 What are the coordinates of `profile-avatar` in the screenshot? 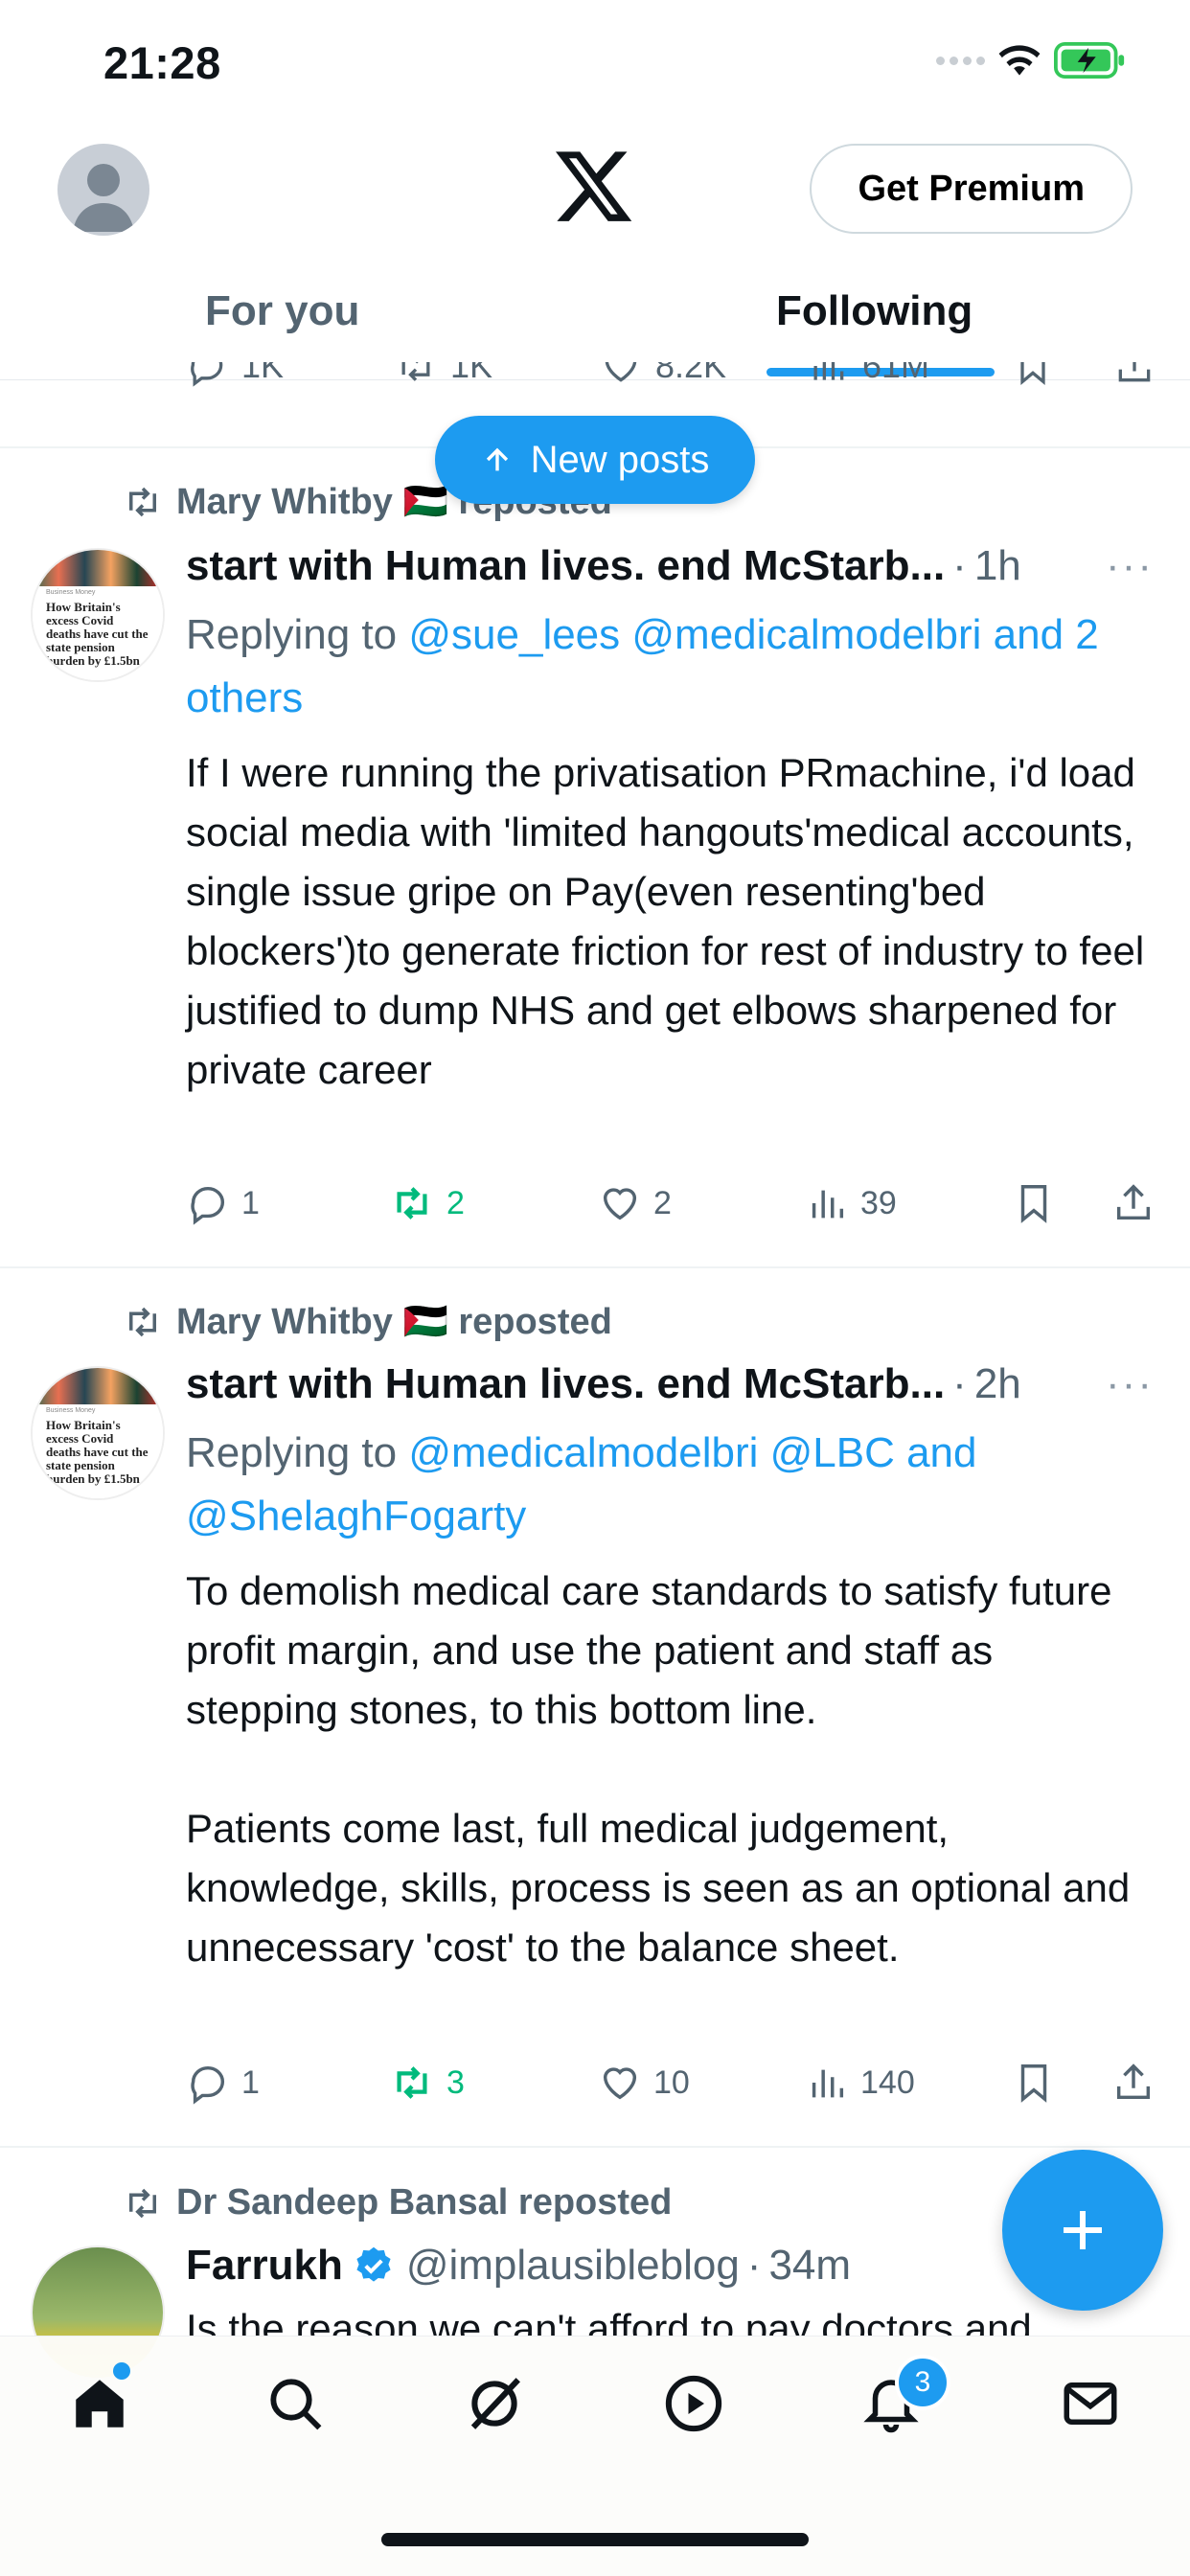 It's located at (103, 190).